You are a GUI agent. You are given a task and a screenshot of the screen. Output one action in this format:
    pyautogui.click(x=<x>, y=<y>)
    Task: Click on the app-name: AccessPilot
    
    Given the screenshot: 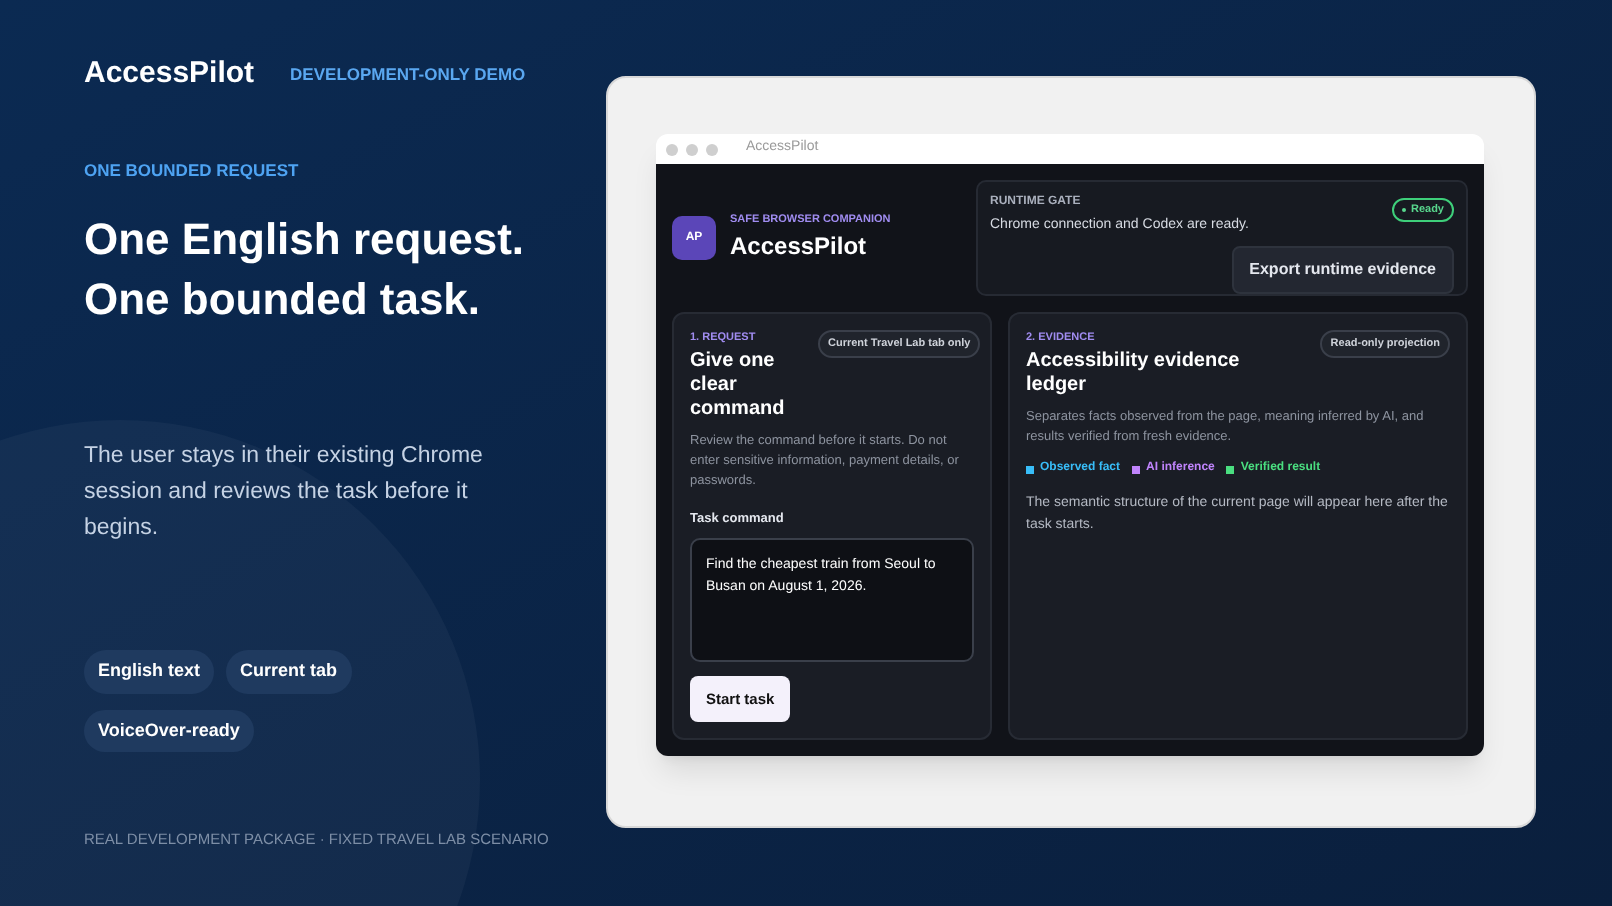 What is the action you would take?
    pyautogui.click(x=799, y=247)
    